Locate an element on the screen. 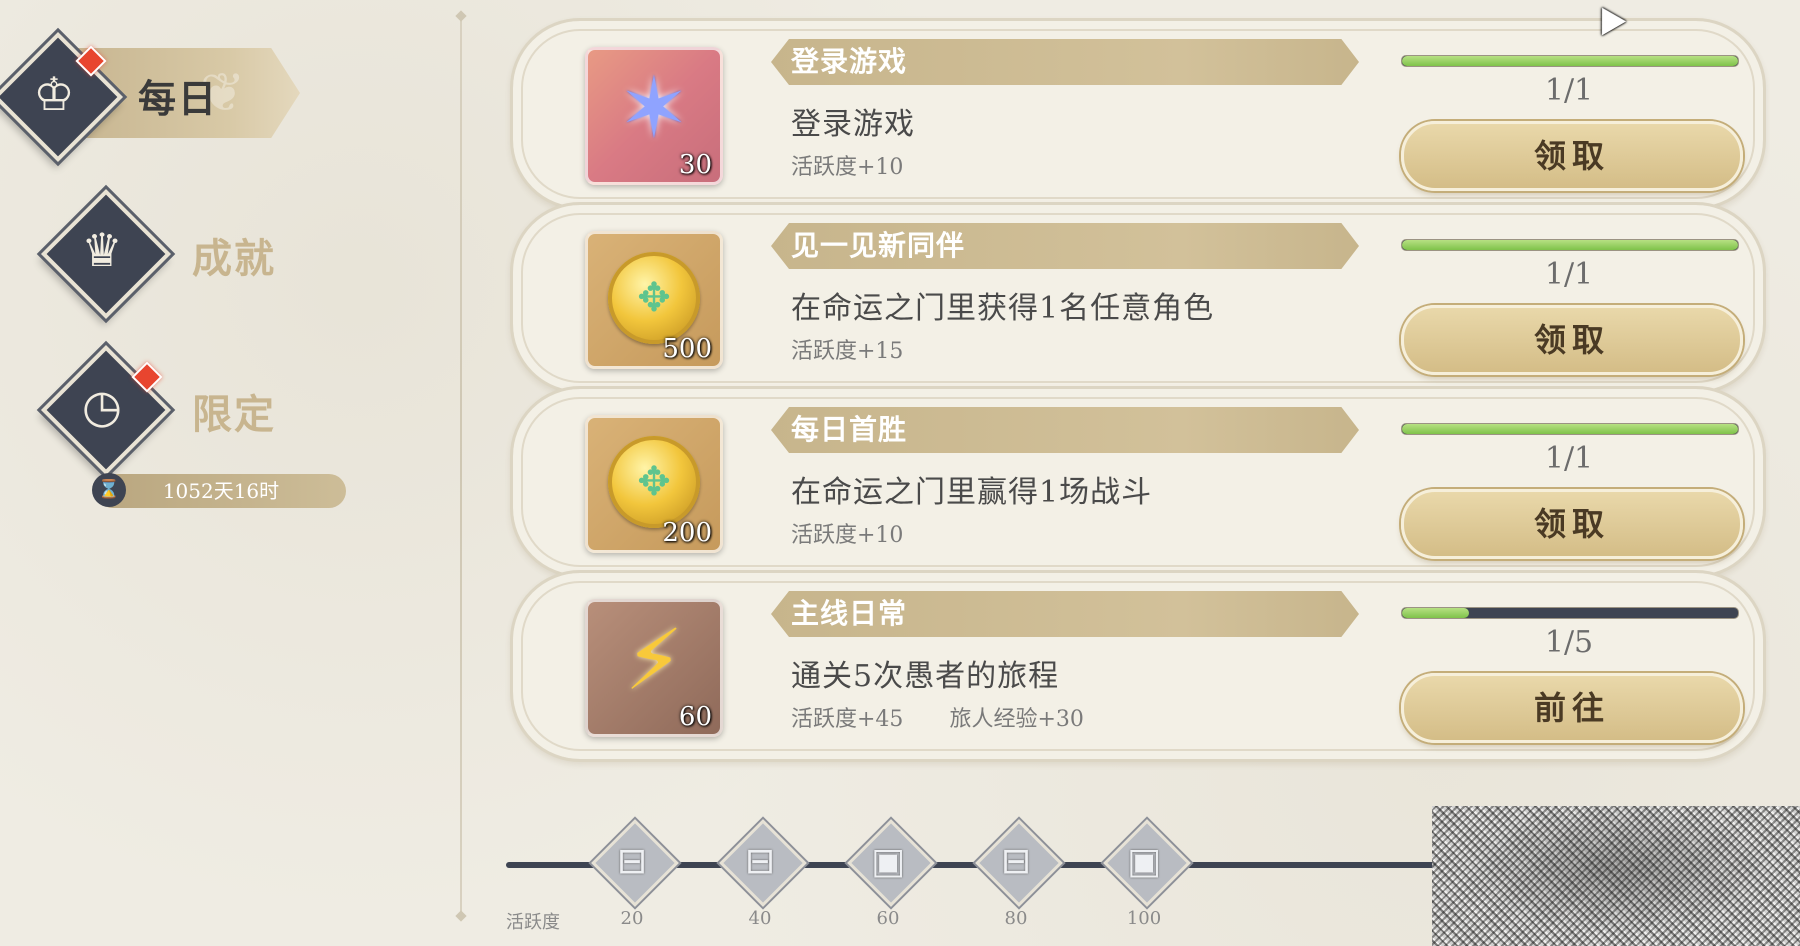 Image resolution: width=1800 pixels, height=946 pixels. reward-count: 200 is located at coordinates (687, 533).